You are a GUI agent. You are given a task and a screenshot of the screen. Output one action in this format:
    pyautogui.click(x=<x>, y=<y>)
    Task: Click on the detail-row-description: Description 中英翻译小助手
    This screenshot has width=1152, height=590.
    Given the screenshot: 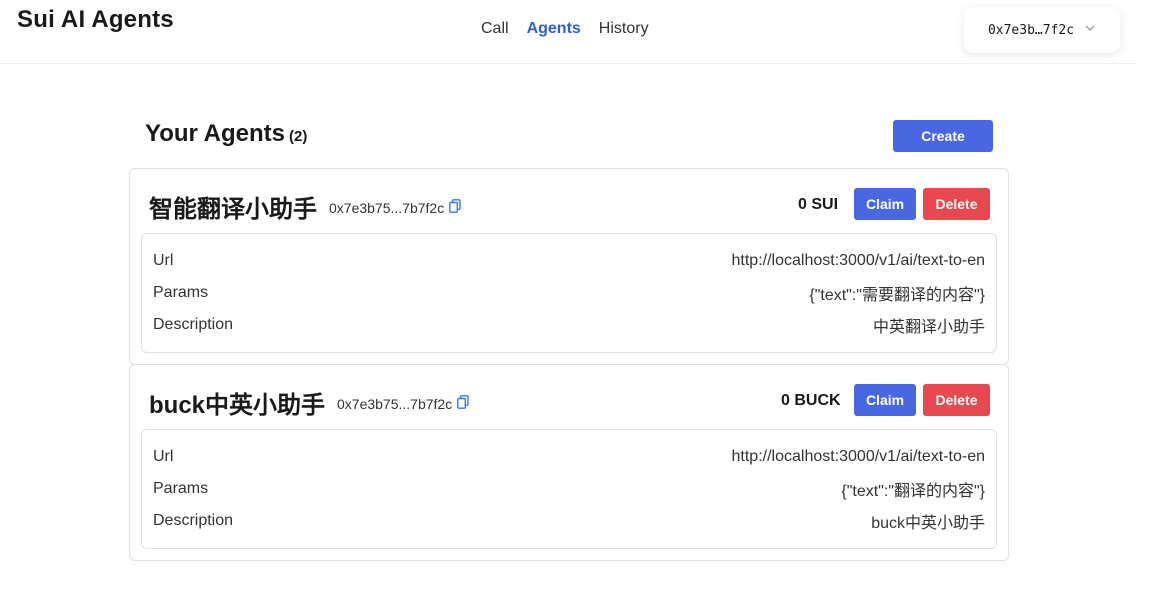 What is the action you would take?
    pyautogui.click(x=569, y=325)
    